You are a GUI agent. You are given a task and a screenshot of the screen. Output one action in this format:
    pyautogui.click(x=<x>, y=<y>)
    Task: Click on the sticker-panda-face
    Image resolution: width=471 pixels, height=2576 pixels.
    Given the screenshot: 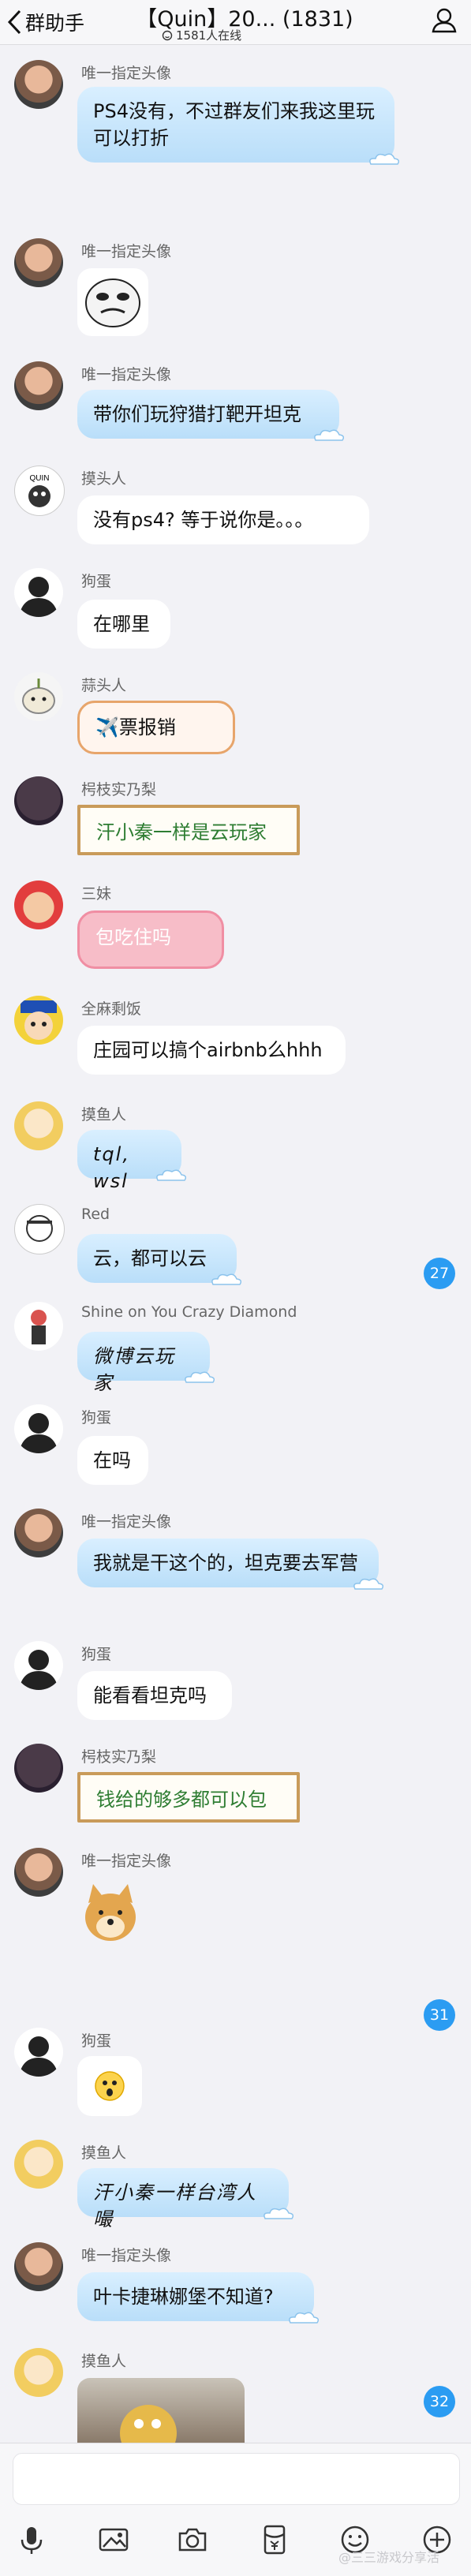 What is the action you would take?
    pyautogui.click(x=112, y=302)
    